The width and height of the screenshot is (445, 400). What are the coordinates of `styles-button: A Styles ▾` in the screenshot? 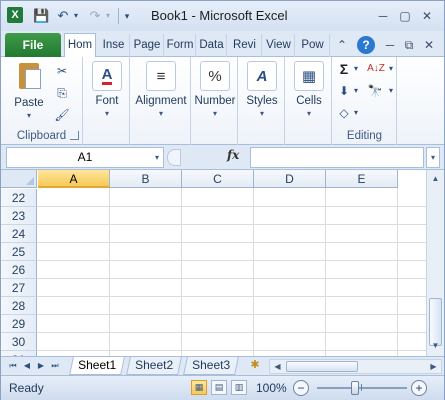 It's located at (262, 89).